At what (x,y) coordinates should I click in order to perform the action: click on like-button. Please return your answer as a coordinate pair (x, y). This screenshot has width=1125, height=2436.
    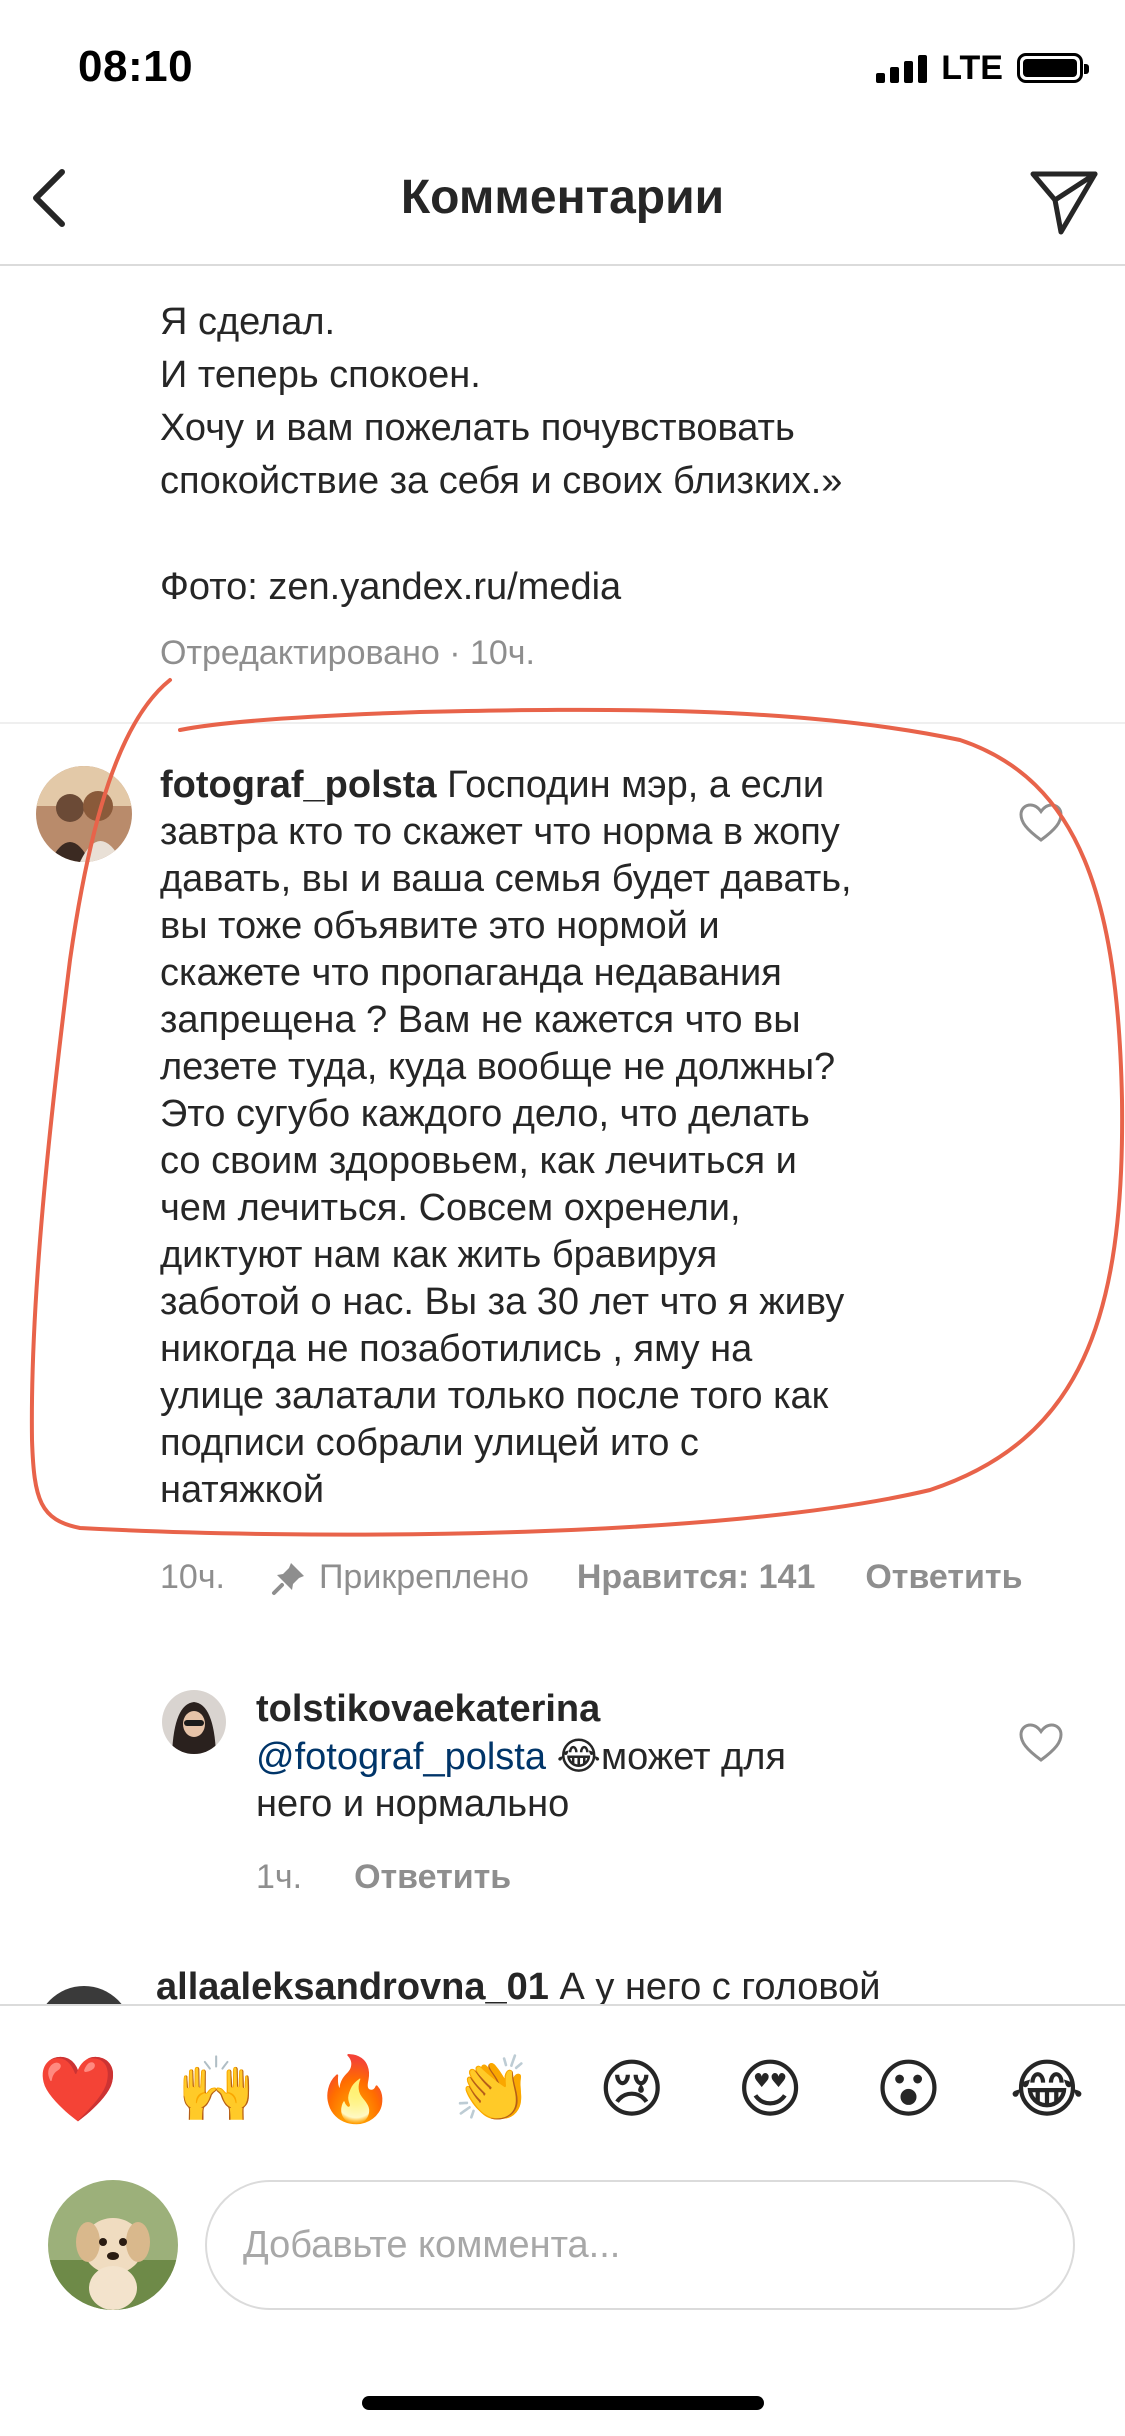
    Looking at the image, I should click on (1041, 823).